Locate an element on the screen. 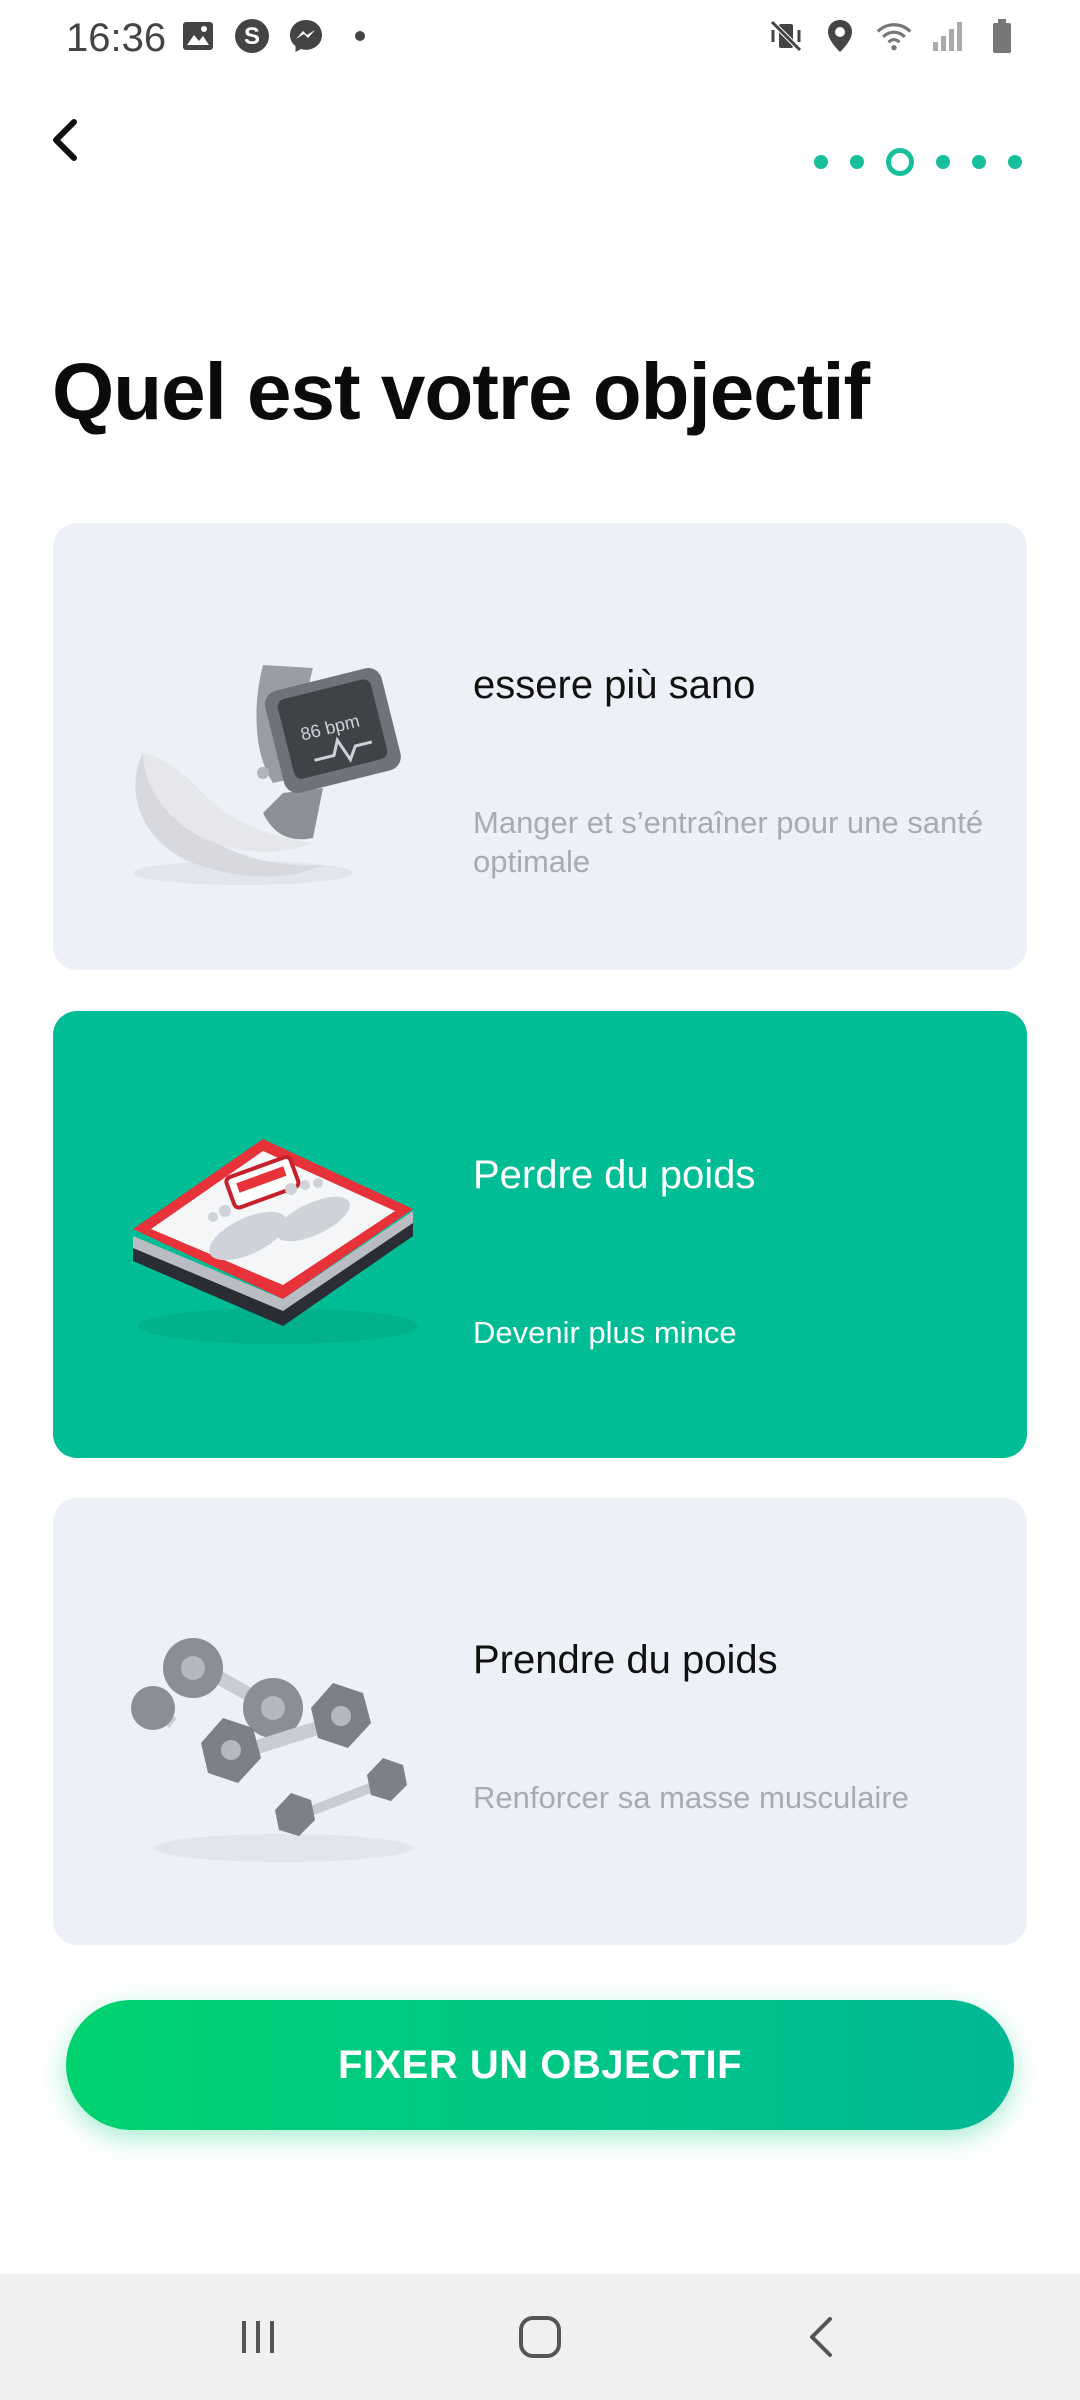  s-app-icon: S is located at coordinates (252, 36).